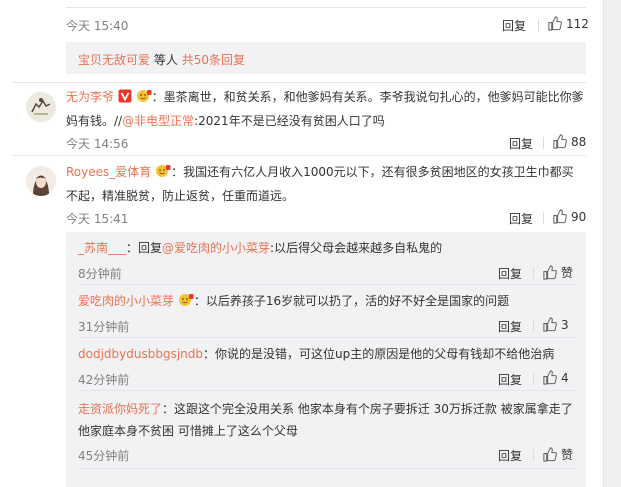  What do you see at coordinates (612, 243) in the screenshot?
I see `scrollbar` at bounding box center [612, 243].